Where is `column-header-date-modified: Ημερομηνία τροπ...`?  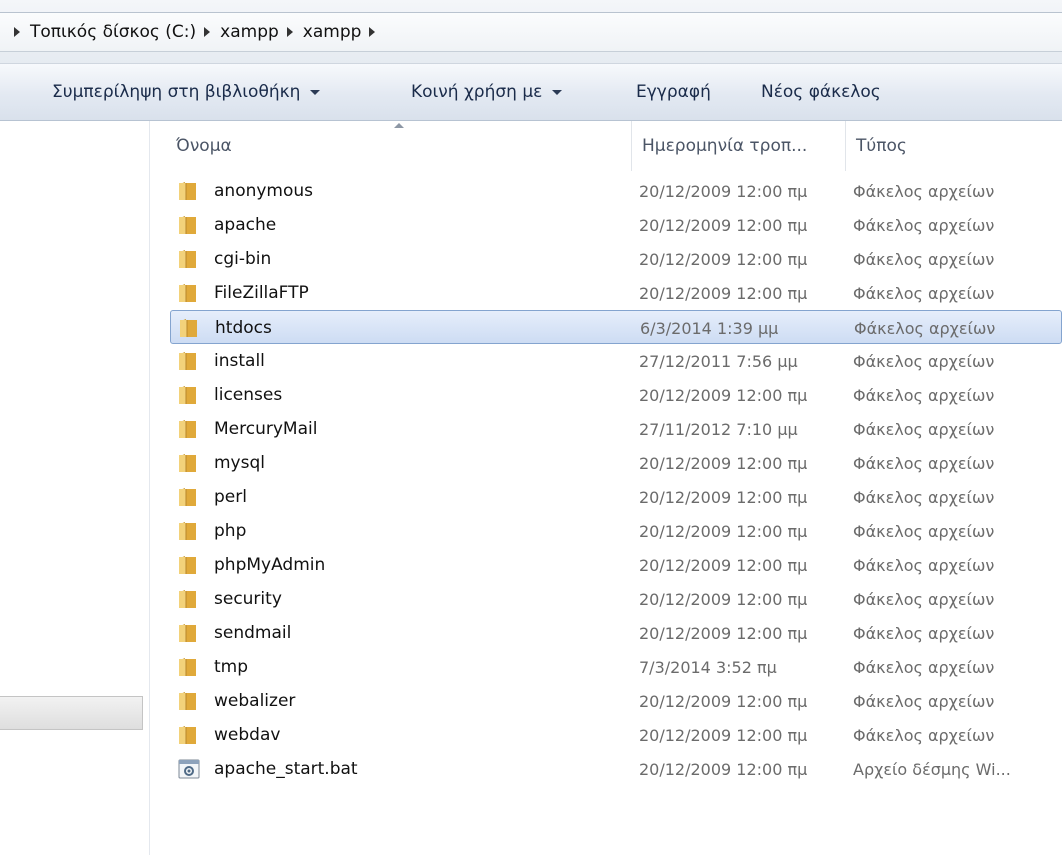 column-header-date-modified: Ημερομηνία τροπ... is located at coordinates (738, 146).